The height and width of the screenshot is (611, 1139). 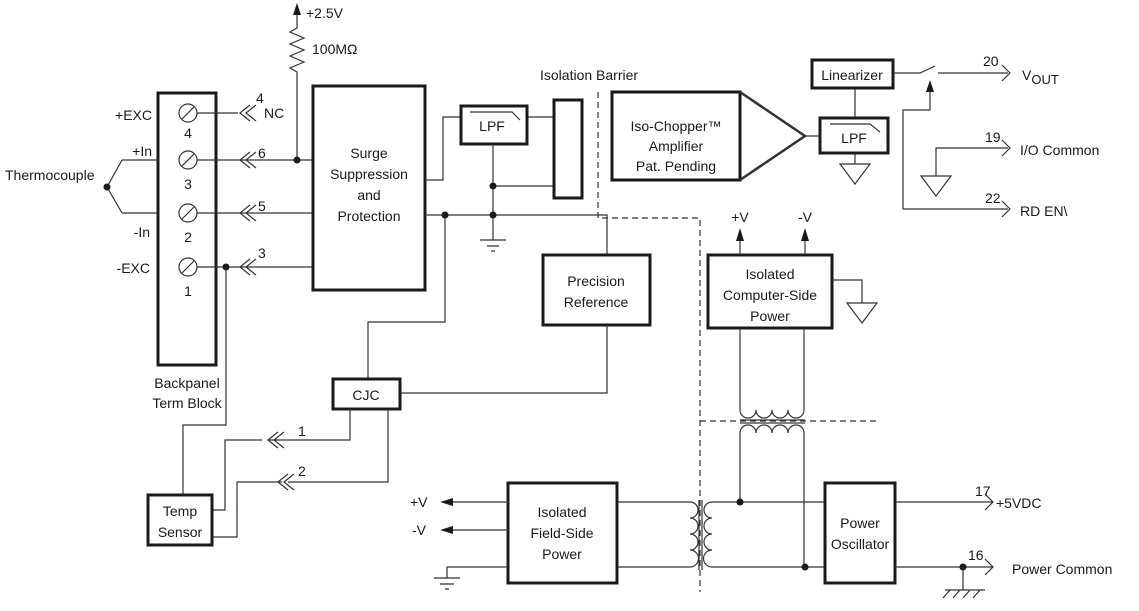 I want to click on supply-label: +5VDC, so click(x=1019, y=503).